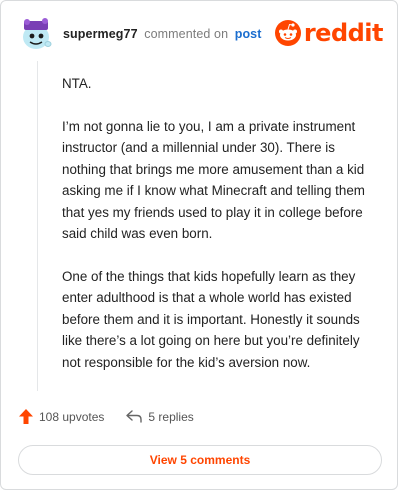 This screenshot has height=492, width=400. I want to click on username: supermeg77, so click(100, 34).